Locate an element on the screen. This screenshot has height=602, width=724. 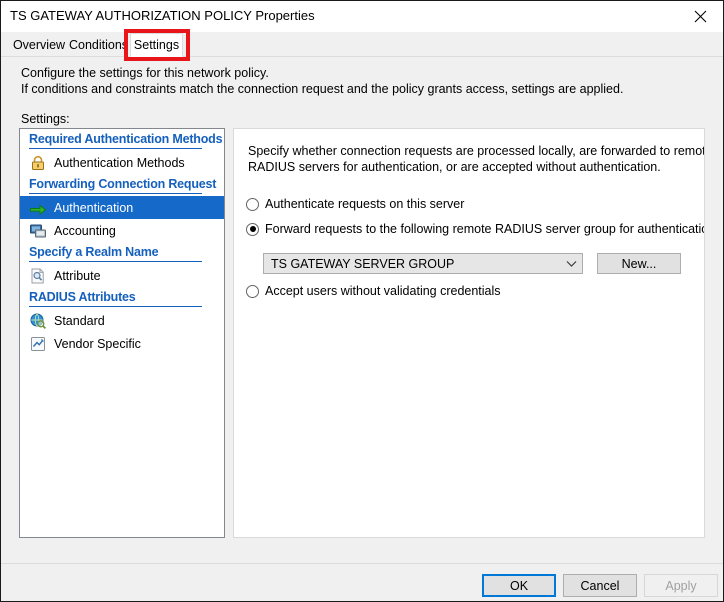
tree-group-specify-a-realm-name: Specify a Realm Name is located at coordinates (122, 253).